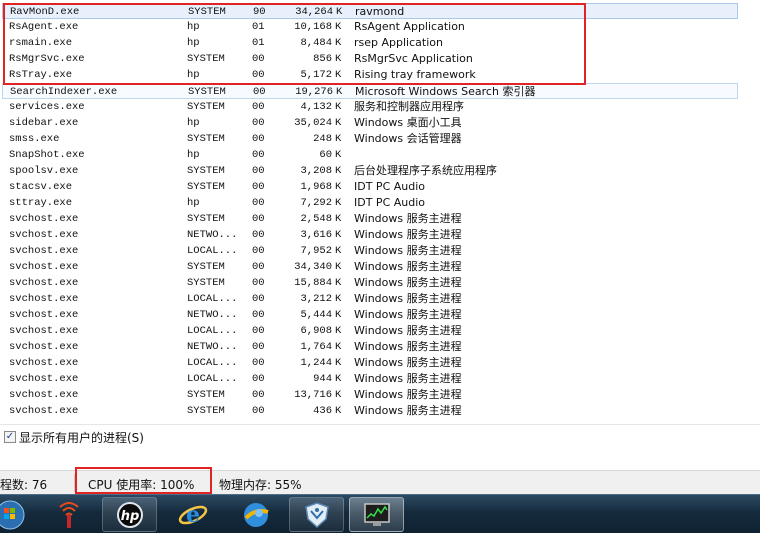  I want to click on show-all-users-checkbox: ✓, so click(10, 437).